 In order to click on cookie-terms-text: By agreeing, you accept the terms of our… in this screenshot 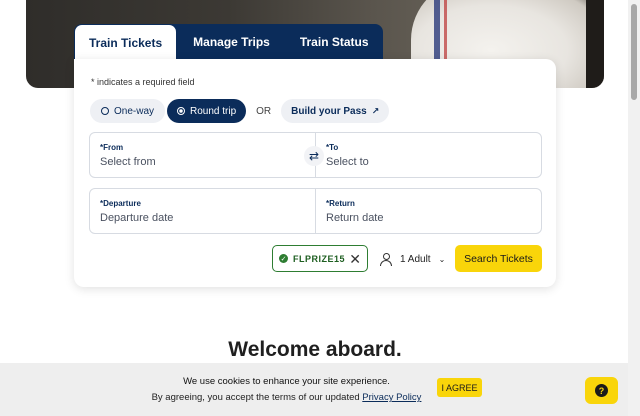, I will do `click(255, 397)`.